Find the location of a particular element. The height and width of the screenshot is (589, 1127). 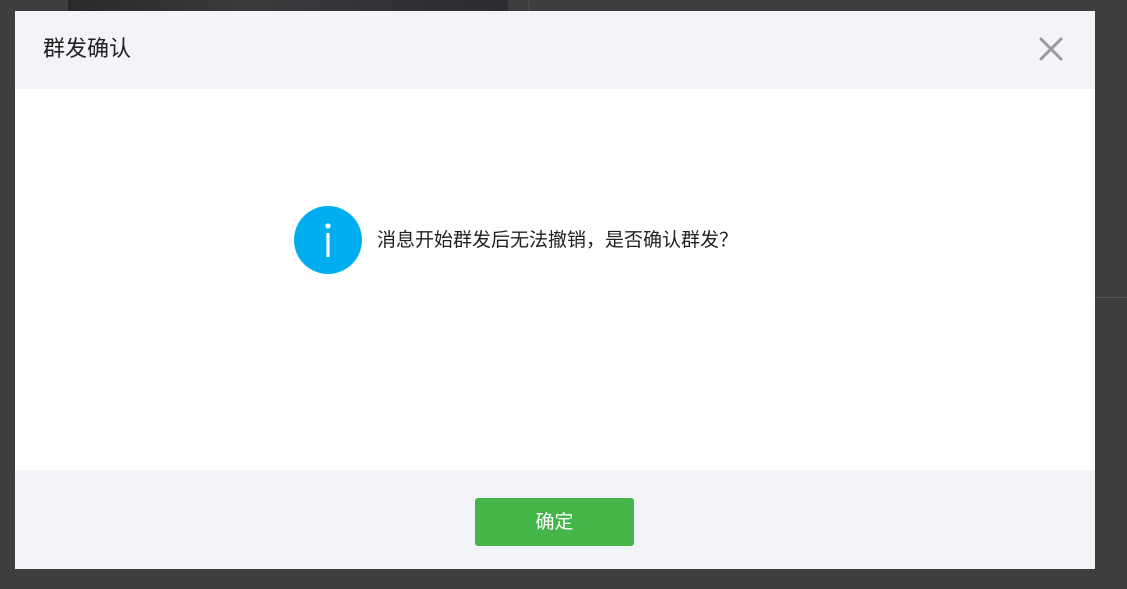

info-icon is located at coordinates (328, 240).